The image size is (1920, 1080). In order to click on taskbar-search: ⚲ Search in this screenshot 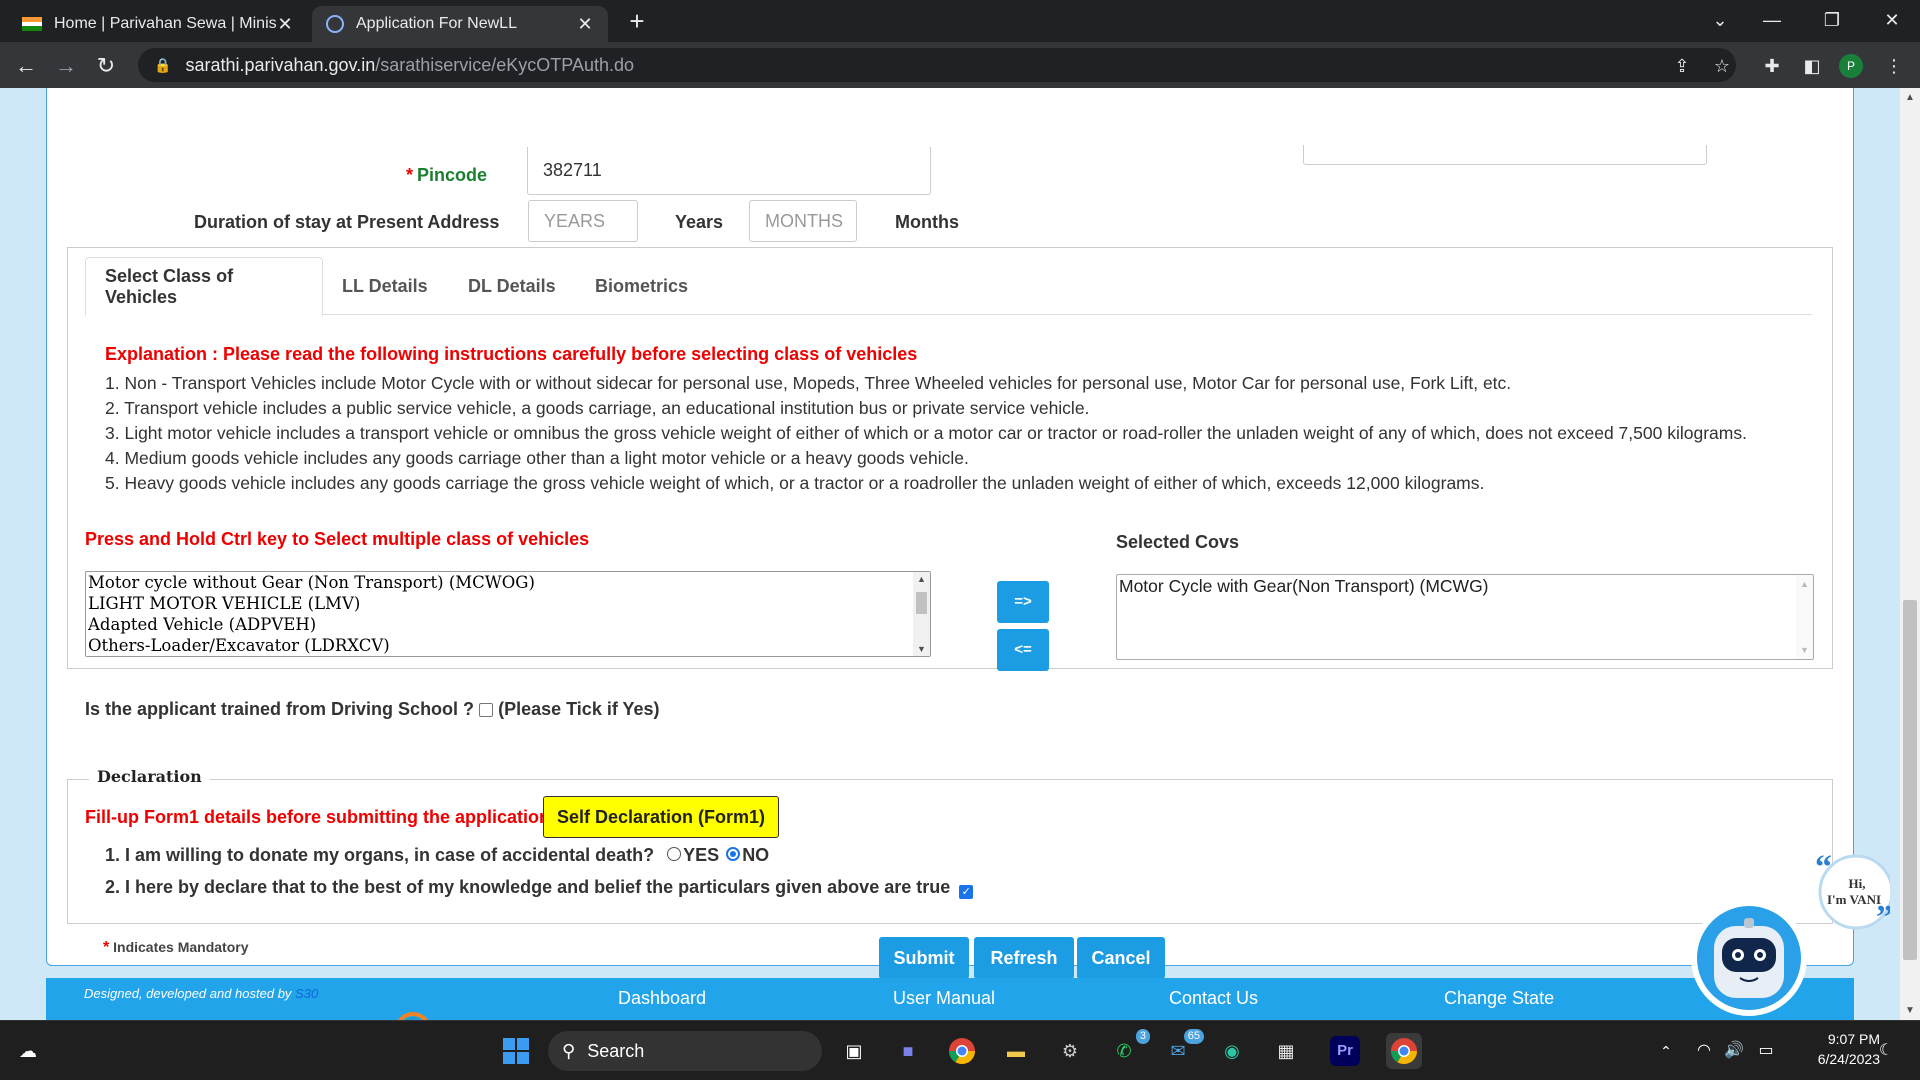, I will do `click(685, 1051)`.